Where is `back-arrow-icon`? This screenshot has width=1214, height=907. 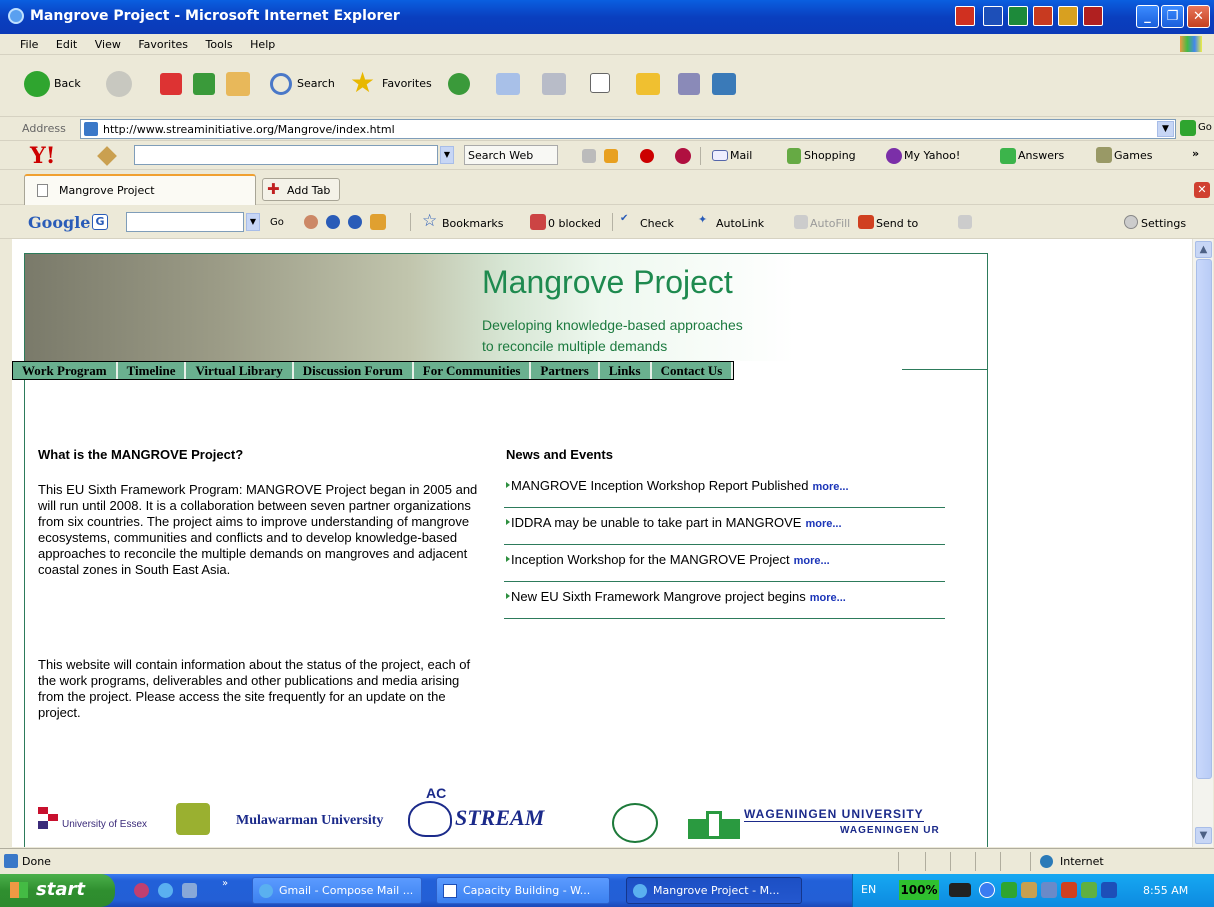 back-arrow-icon is located at coordinates (37, 84).